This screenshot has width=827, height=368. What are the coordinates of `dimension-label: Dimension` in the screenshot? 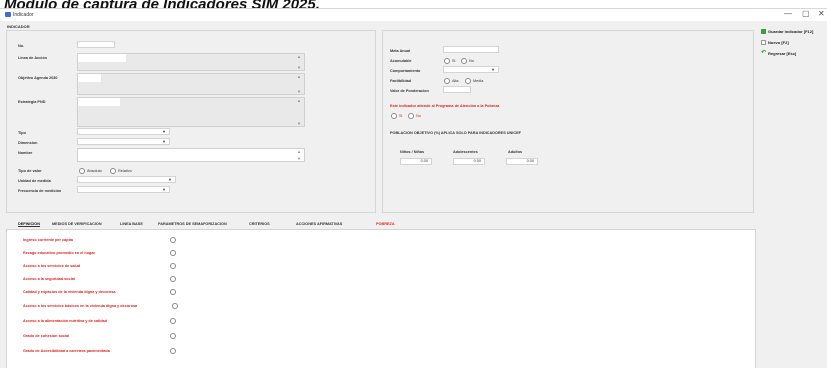 It's located at (28, 143).